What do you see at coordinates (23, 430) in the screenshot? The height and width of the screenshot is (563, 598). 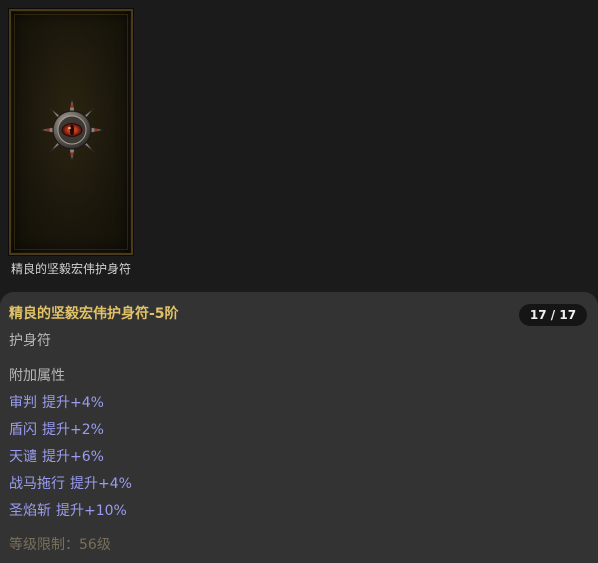 I see `attribute-name: 盾闪` at bounding box center [23, 430].